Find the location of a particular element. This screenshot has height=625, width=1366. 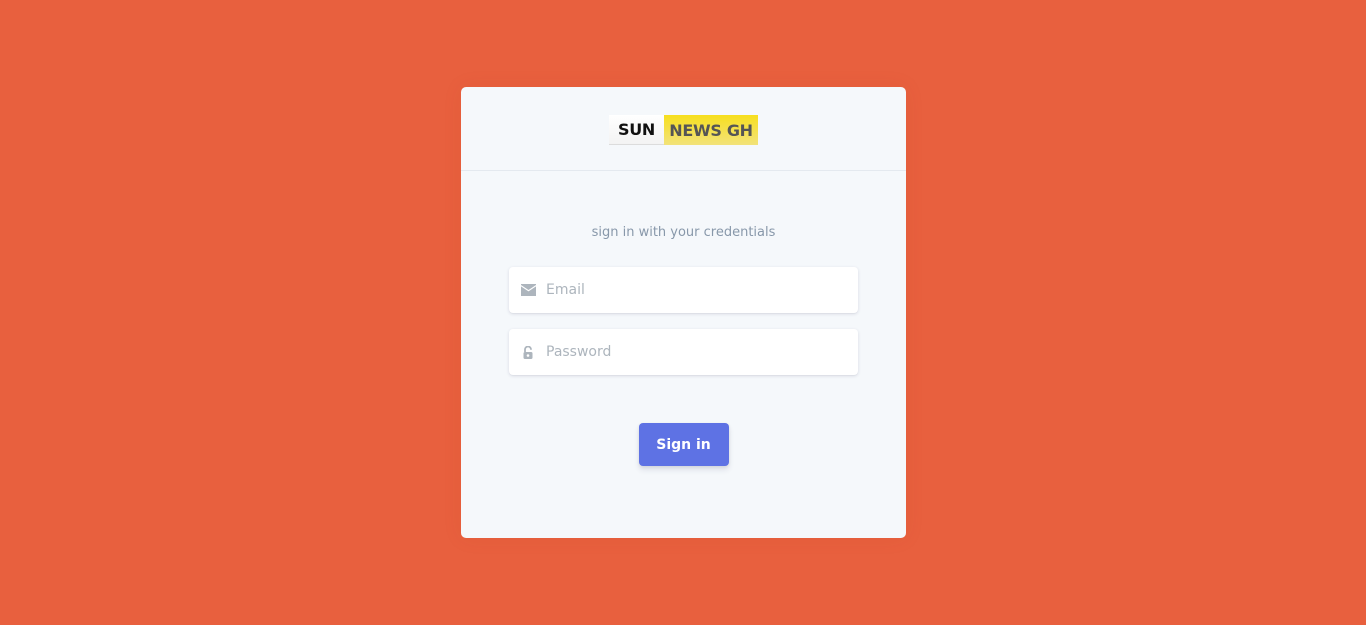

password-field-group is located at coordinates (683, 352).